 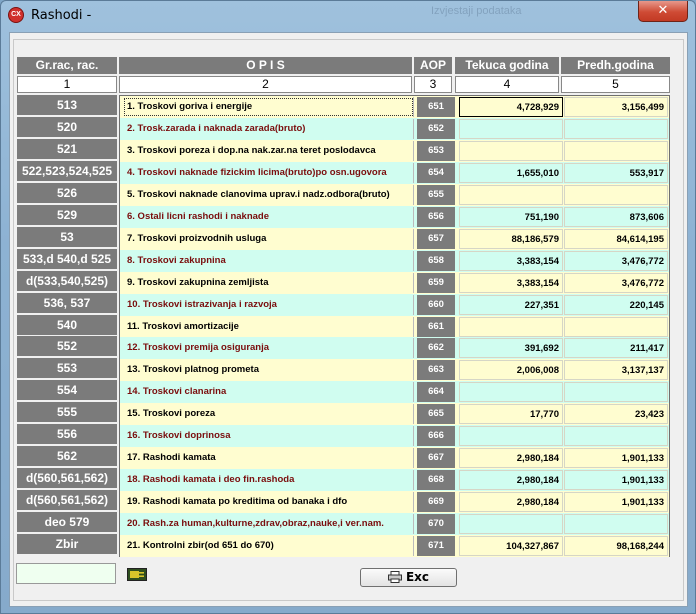 What do you see at coordinates (436, 414) in the screenshot?
I see `aop-cell: 665` at bounding box center [436, 414].